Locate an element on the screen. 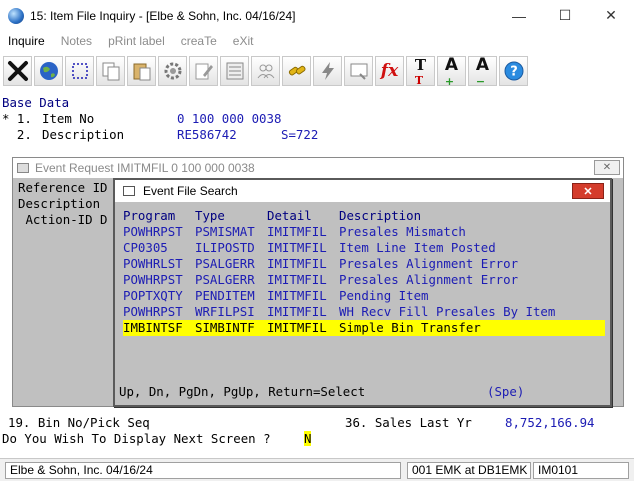 Image resolution: width=634 pixels, height=481 pixels. menu-create: creaTe is located at coordinates (199, 41).